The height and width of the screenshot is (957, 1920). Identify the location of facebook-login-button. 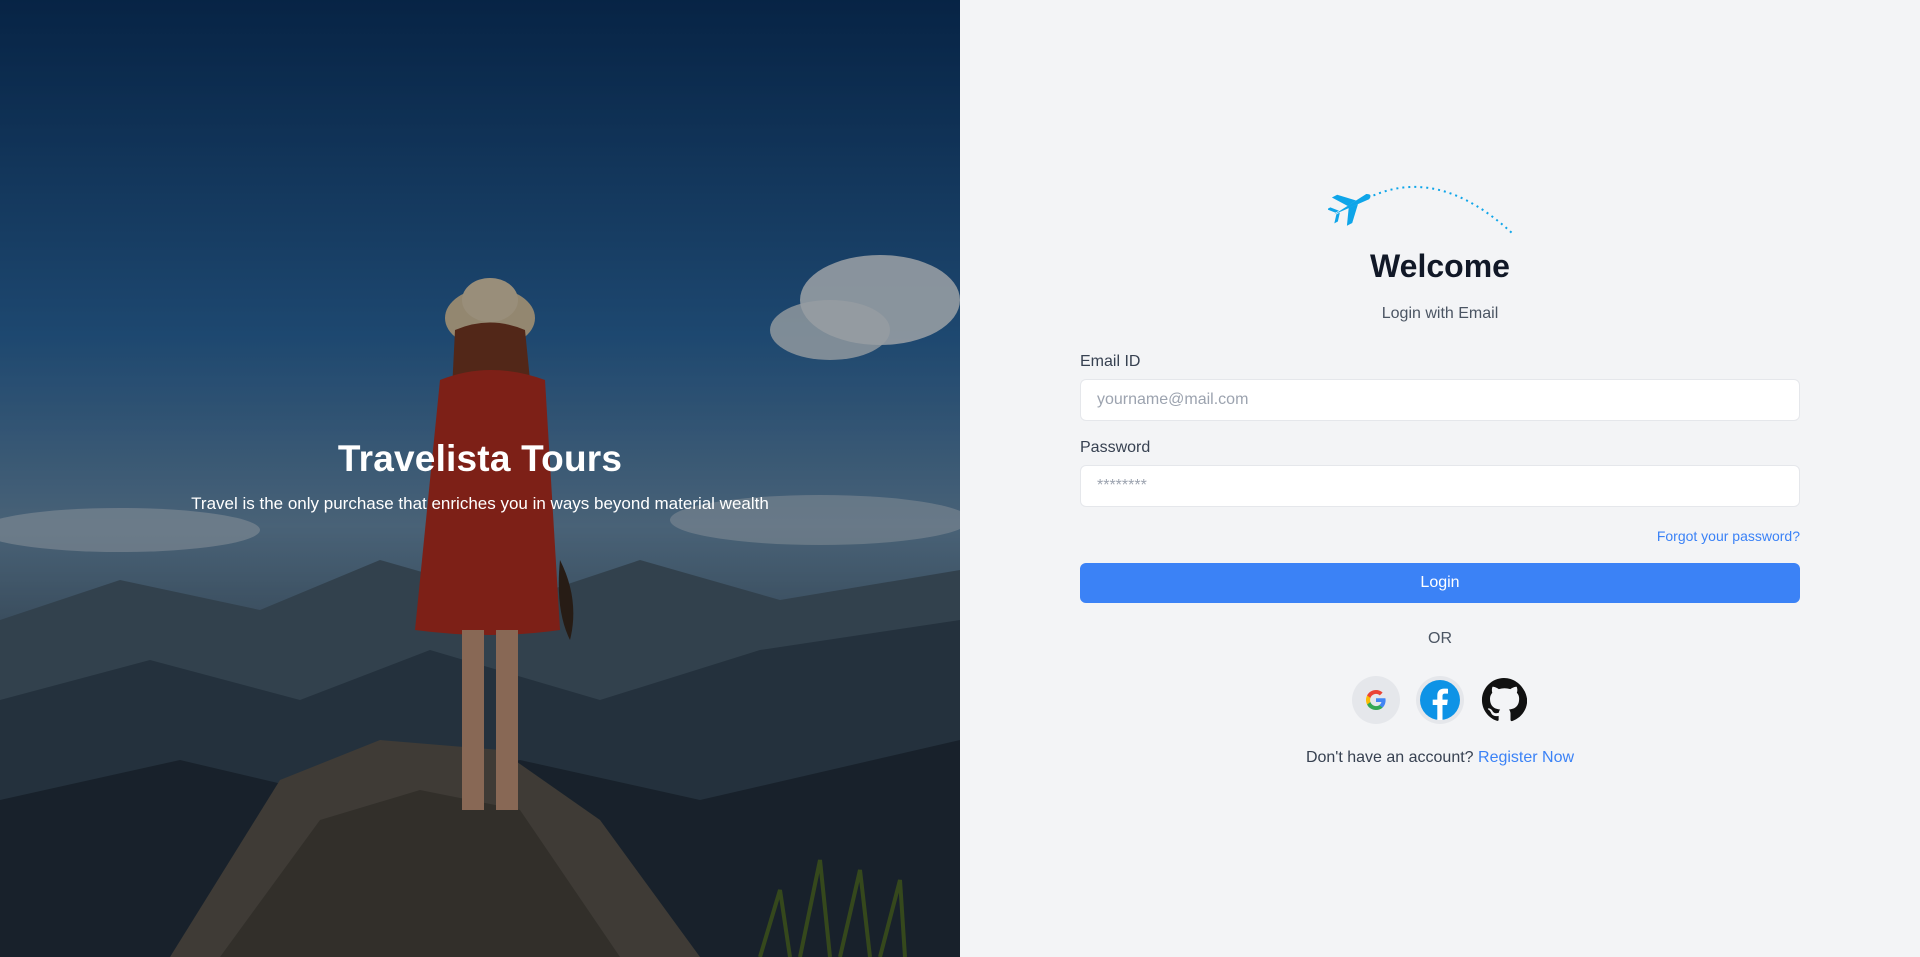
(1440, 700).